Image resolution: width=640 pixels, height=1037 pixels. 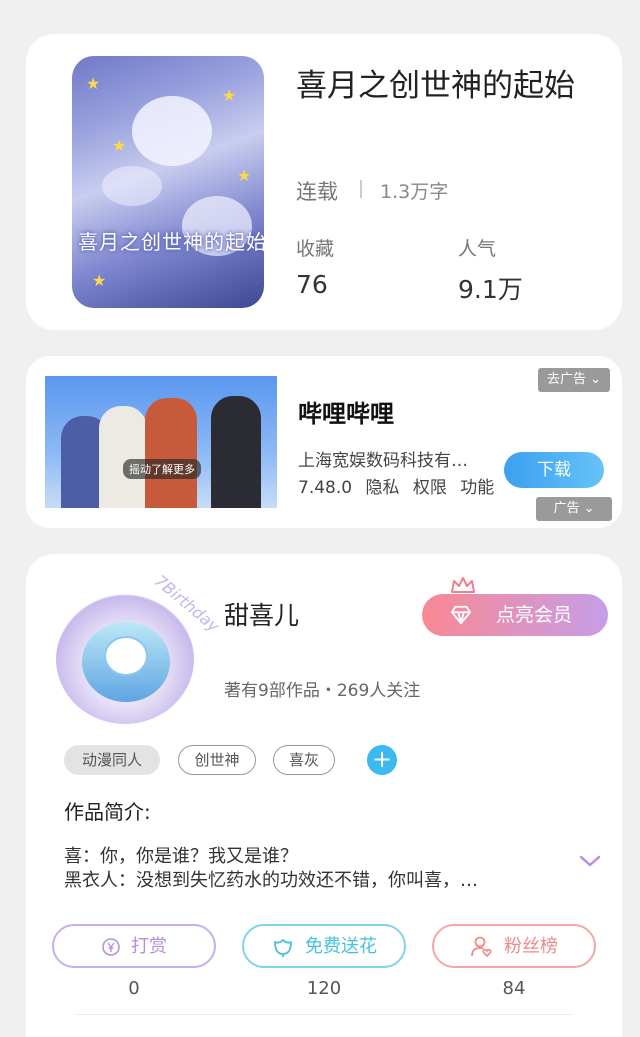 I want to click on favorites-label: 收藏, so click(x=315, y=249).